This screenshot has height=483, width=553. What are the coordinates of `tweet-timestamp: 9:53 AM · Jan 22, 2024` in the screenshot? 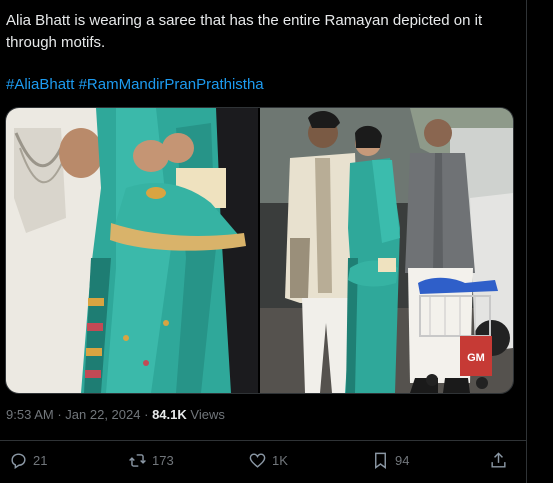 It's located at (73, 414).